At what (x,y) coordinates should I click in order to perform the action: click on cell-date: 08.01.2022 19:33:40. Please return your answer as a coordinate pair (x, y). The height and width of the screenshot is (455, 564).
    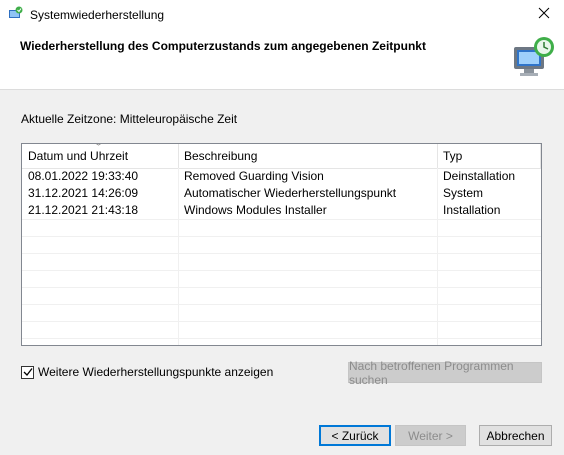
    Looking at the image, I should click on (83, 176).